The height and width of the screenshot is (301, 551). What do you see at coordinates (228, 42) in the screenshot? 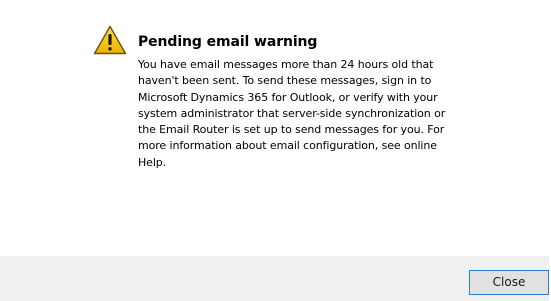
I see `dialog-title: Pending email warning` at bounding box center [228, 42].